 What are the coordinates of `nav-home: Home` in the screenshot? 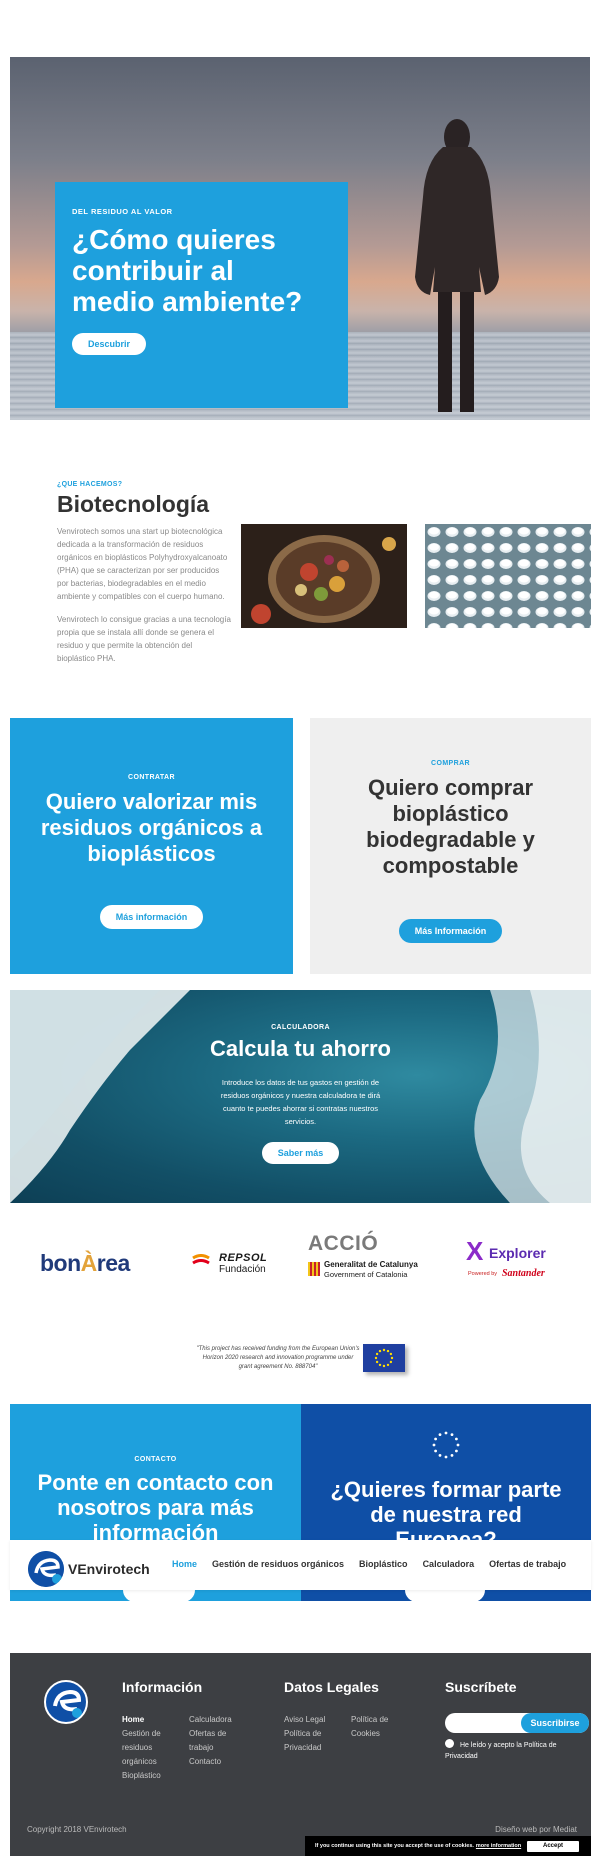 It's located at (184, 1564).